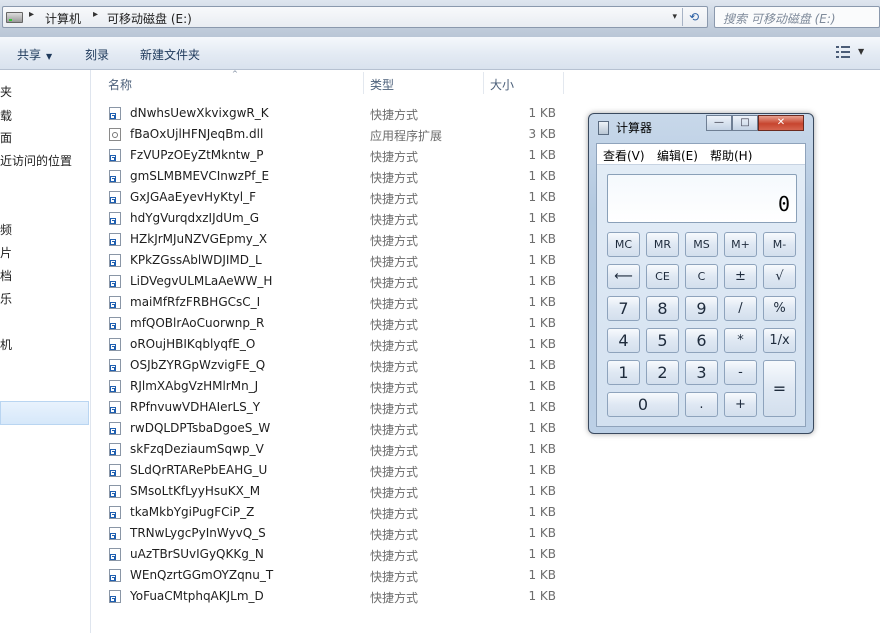 Image resolution: width=880 pixels, height=633 pixels. What do you see at coordinates (740, 372) in the screenshot?
I see `key-minus-button: -` at bounding box center [740, 372].